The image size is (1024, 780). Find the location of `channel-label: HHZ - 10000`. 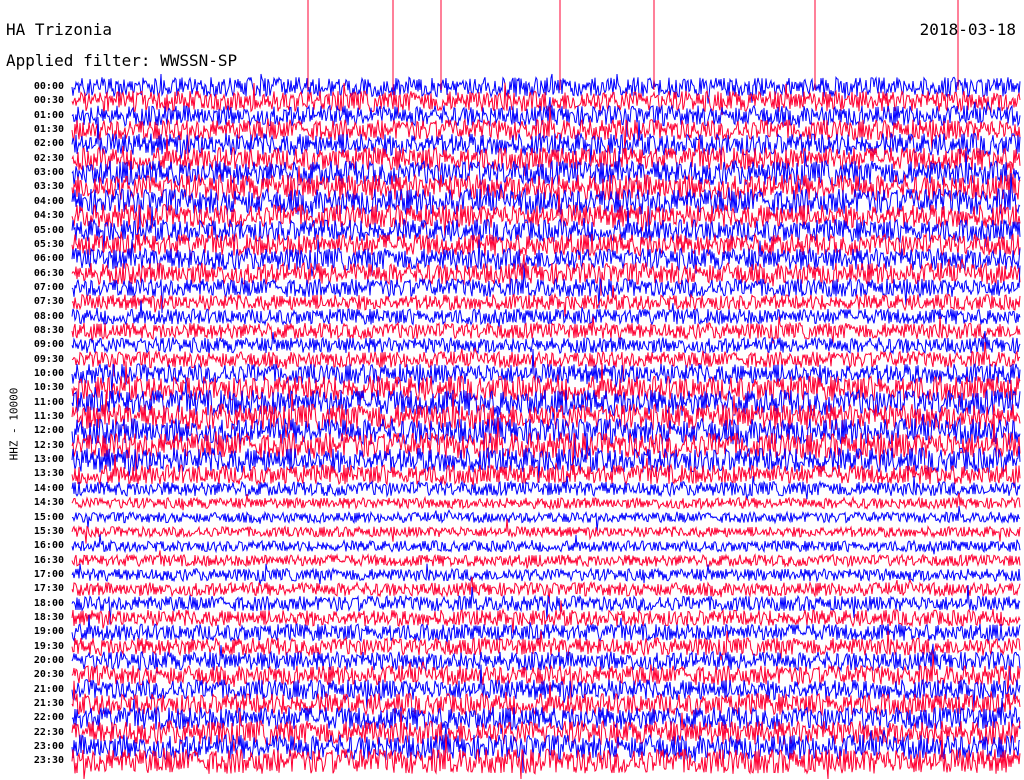

channel-label: HHZ - 10000 is located at coordinates (14, 424).